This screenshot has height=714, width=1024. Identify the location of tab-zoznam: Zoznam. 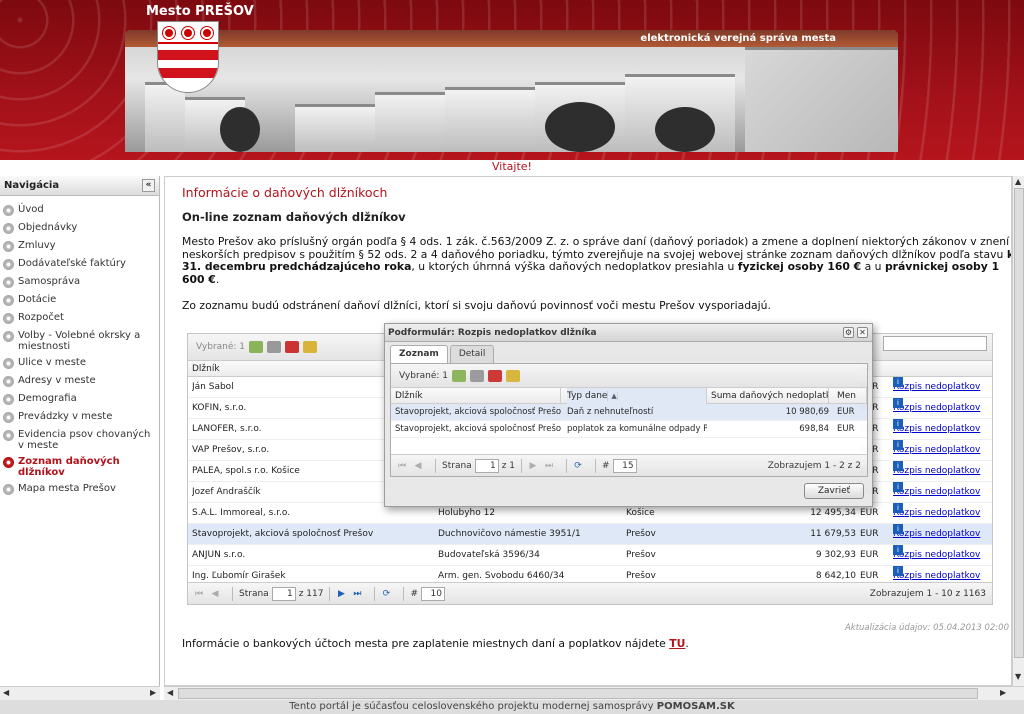
(419, 354).